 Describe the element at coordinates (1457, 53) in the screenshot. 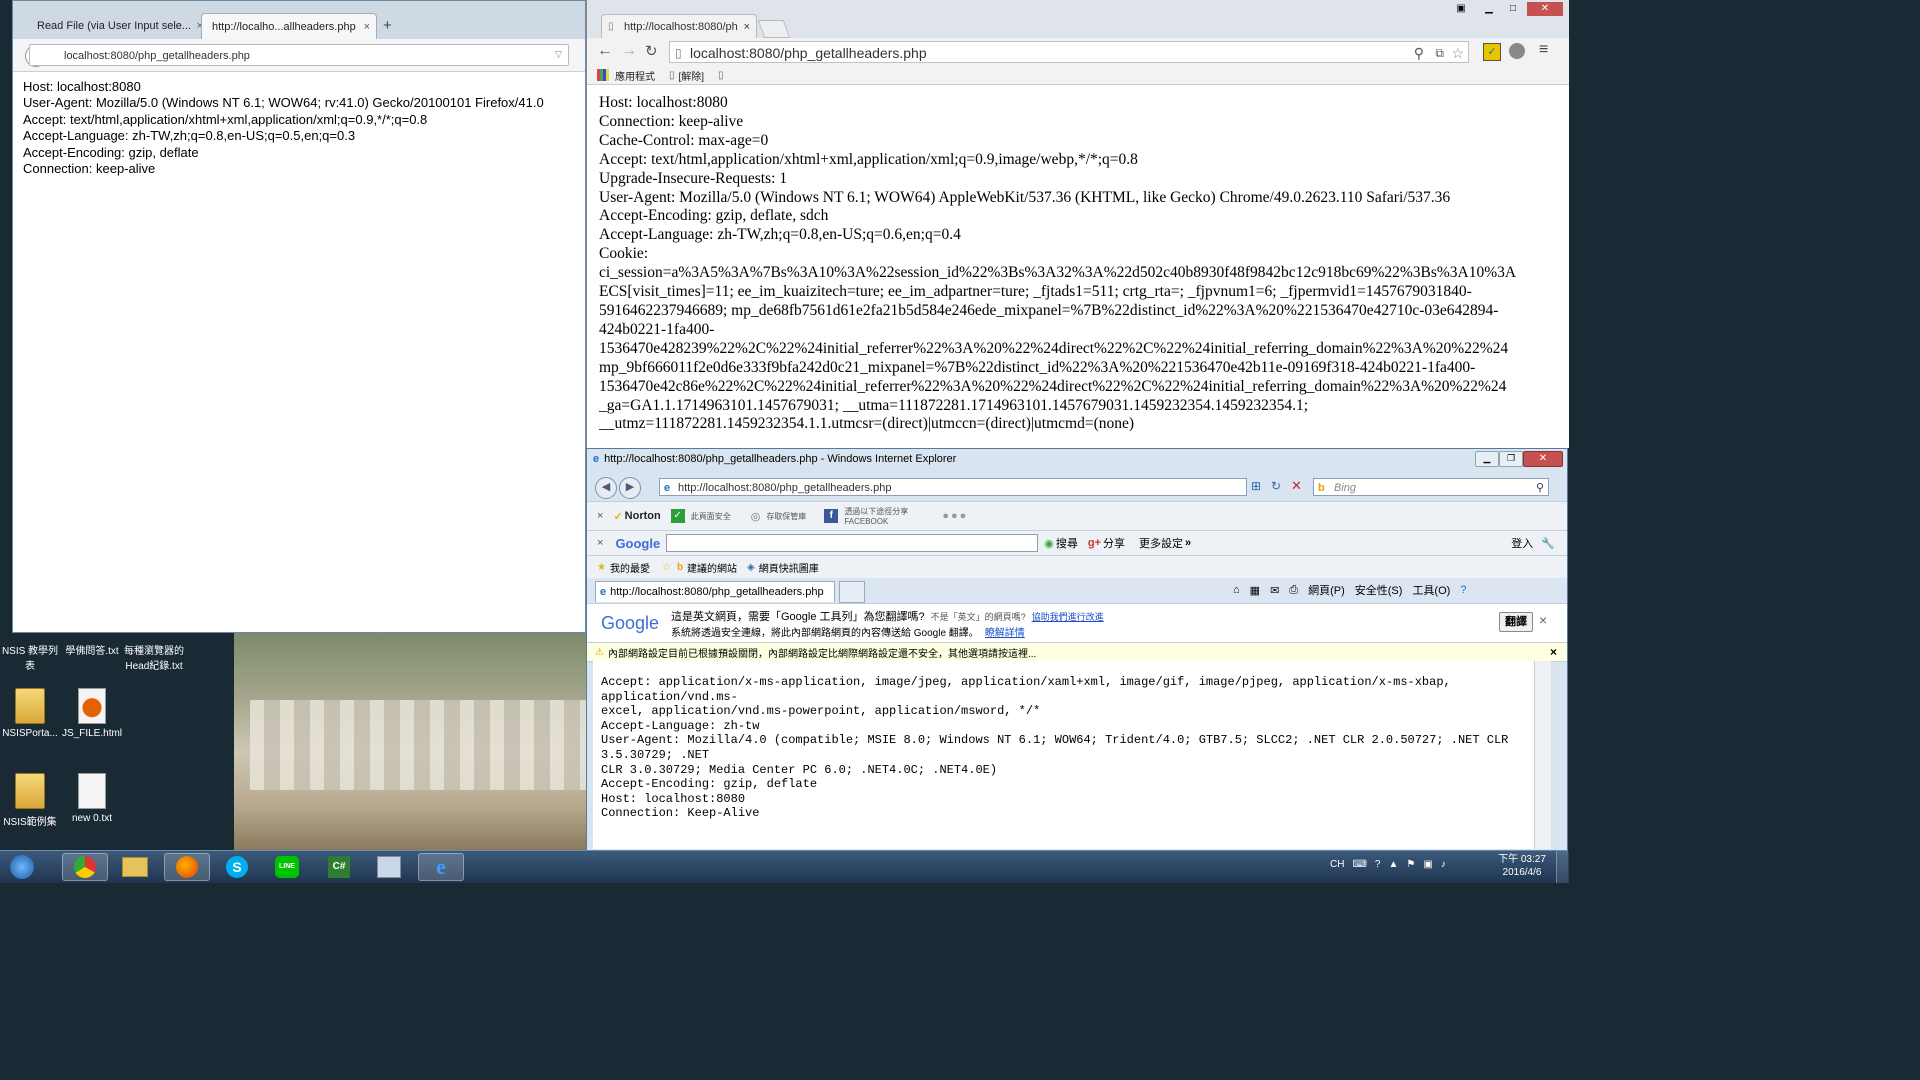

I see `bookmark-star-icon: ☆` at that location.